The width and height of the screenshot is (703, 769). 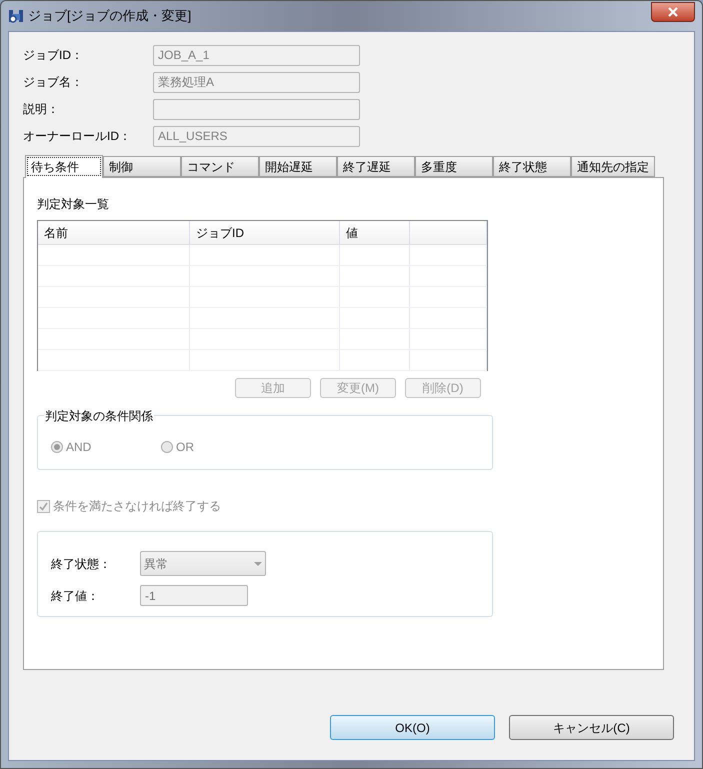 What do you see at coordinates (81, 564) in the screenshot?
I see `field-label: 終了状態：` at bounding box center [81, 564].